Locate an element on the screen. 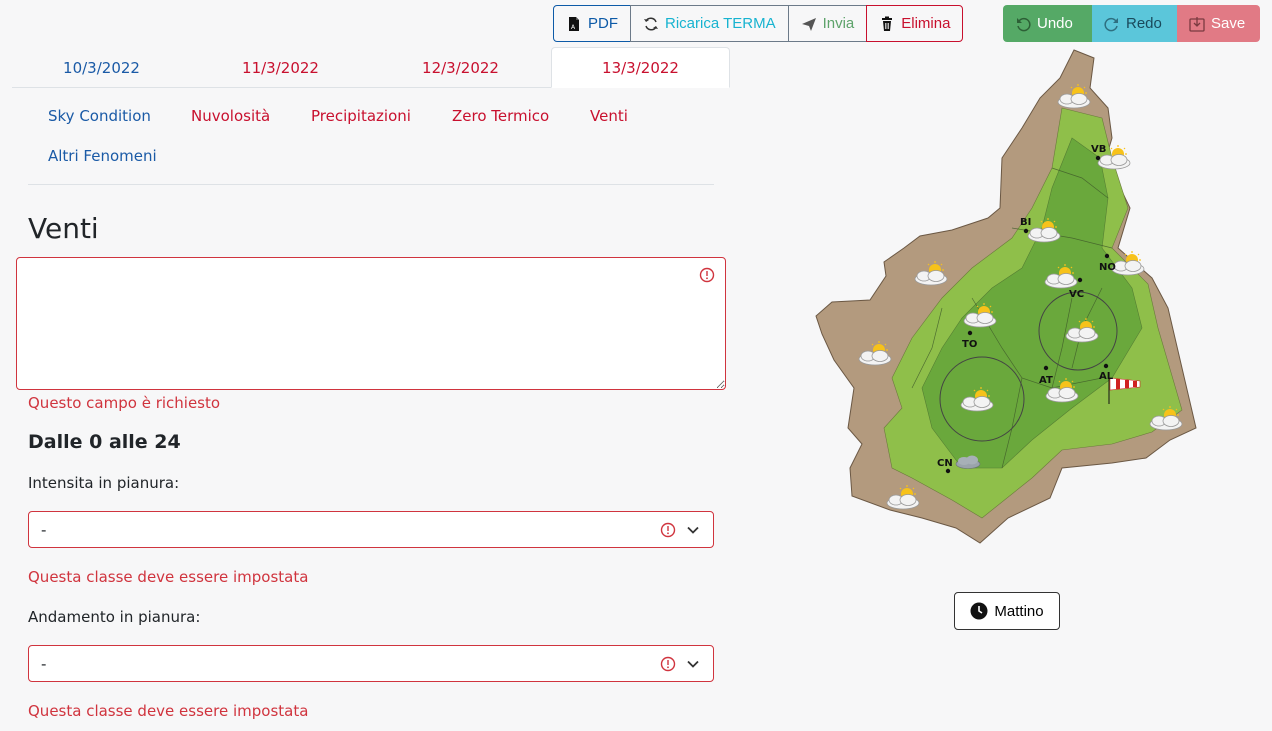 This screenshot has height=731, width=1272. history-toolbar: Undo Redo Save is located at coordinates (1131, 23).